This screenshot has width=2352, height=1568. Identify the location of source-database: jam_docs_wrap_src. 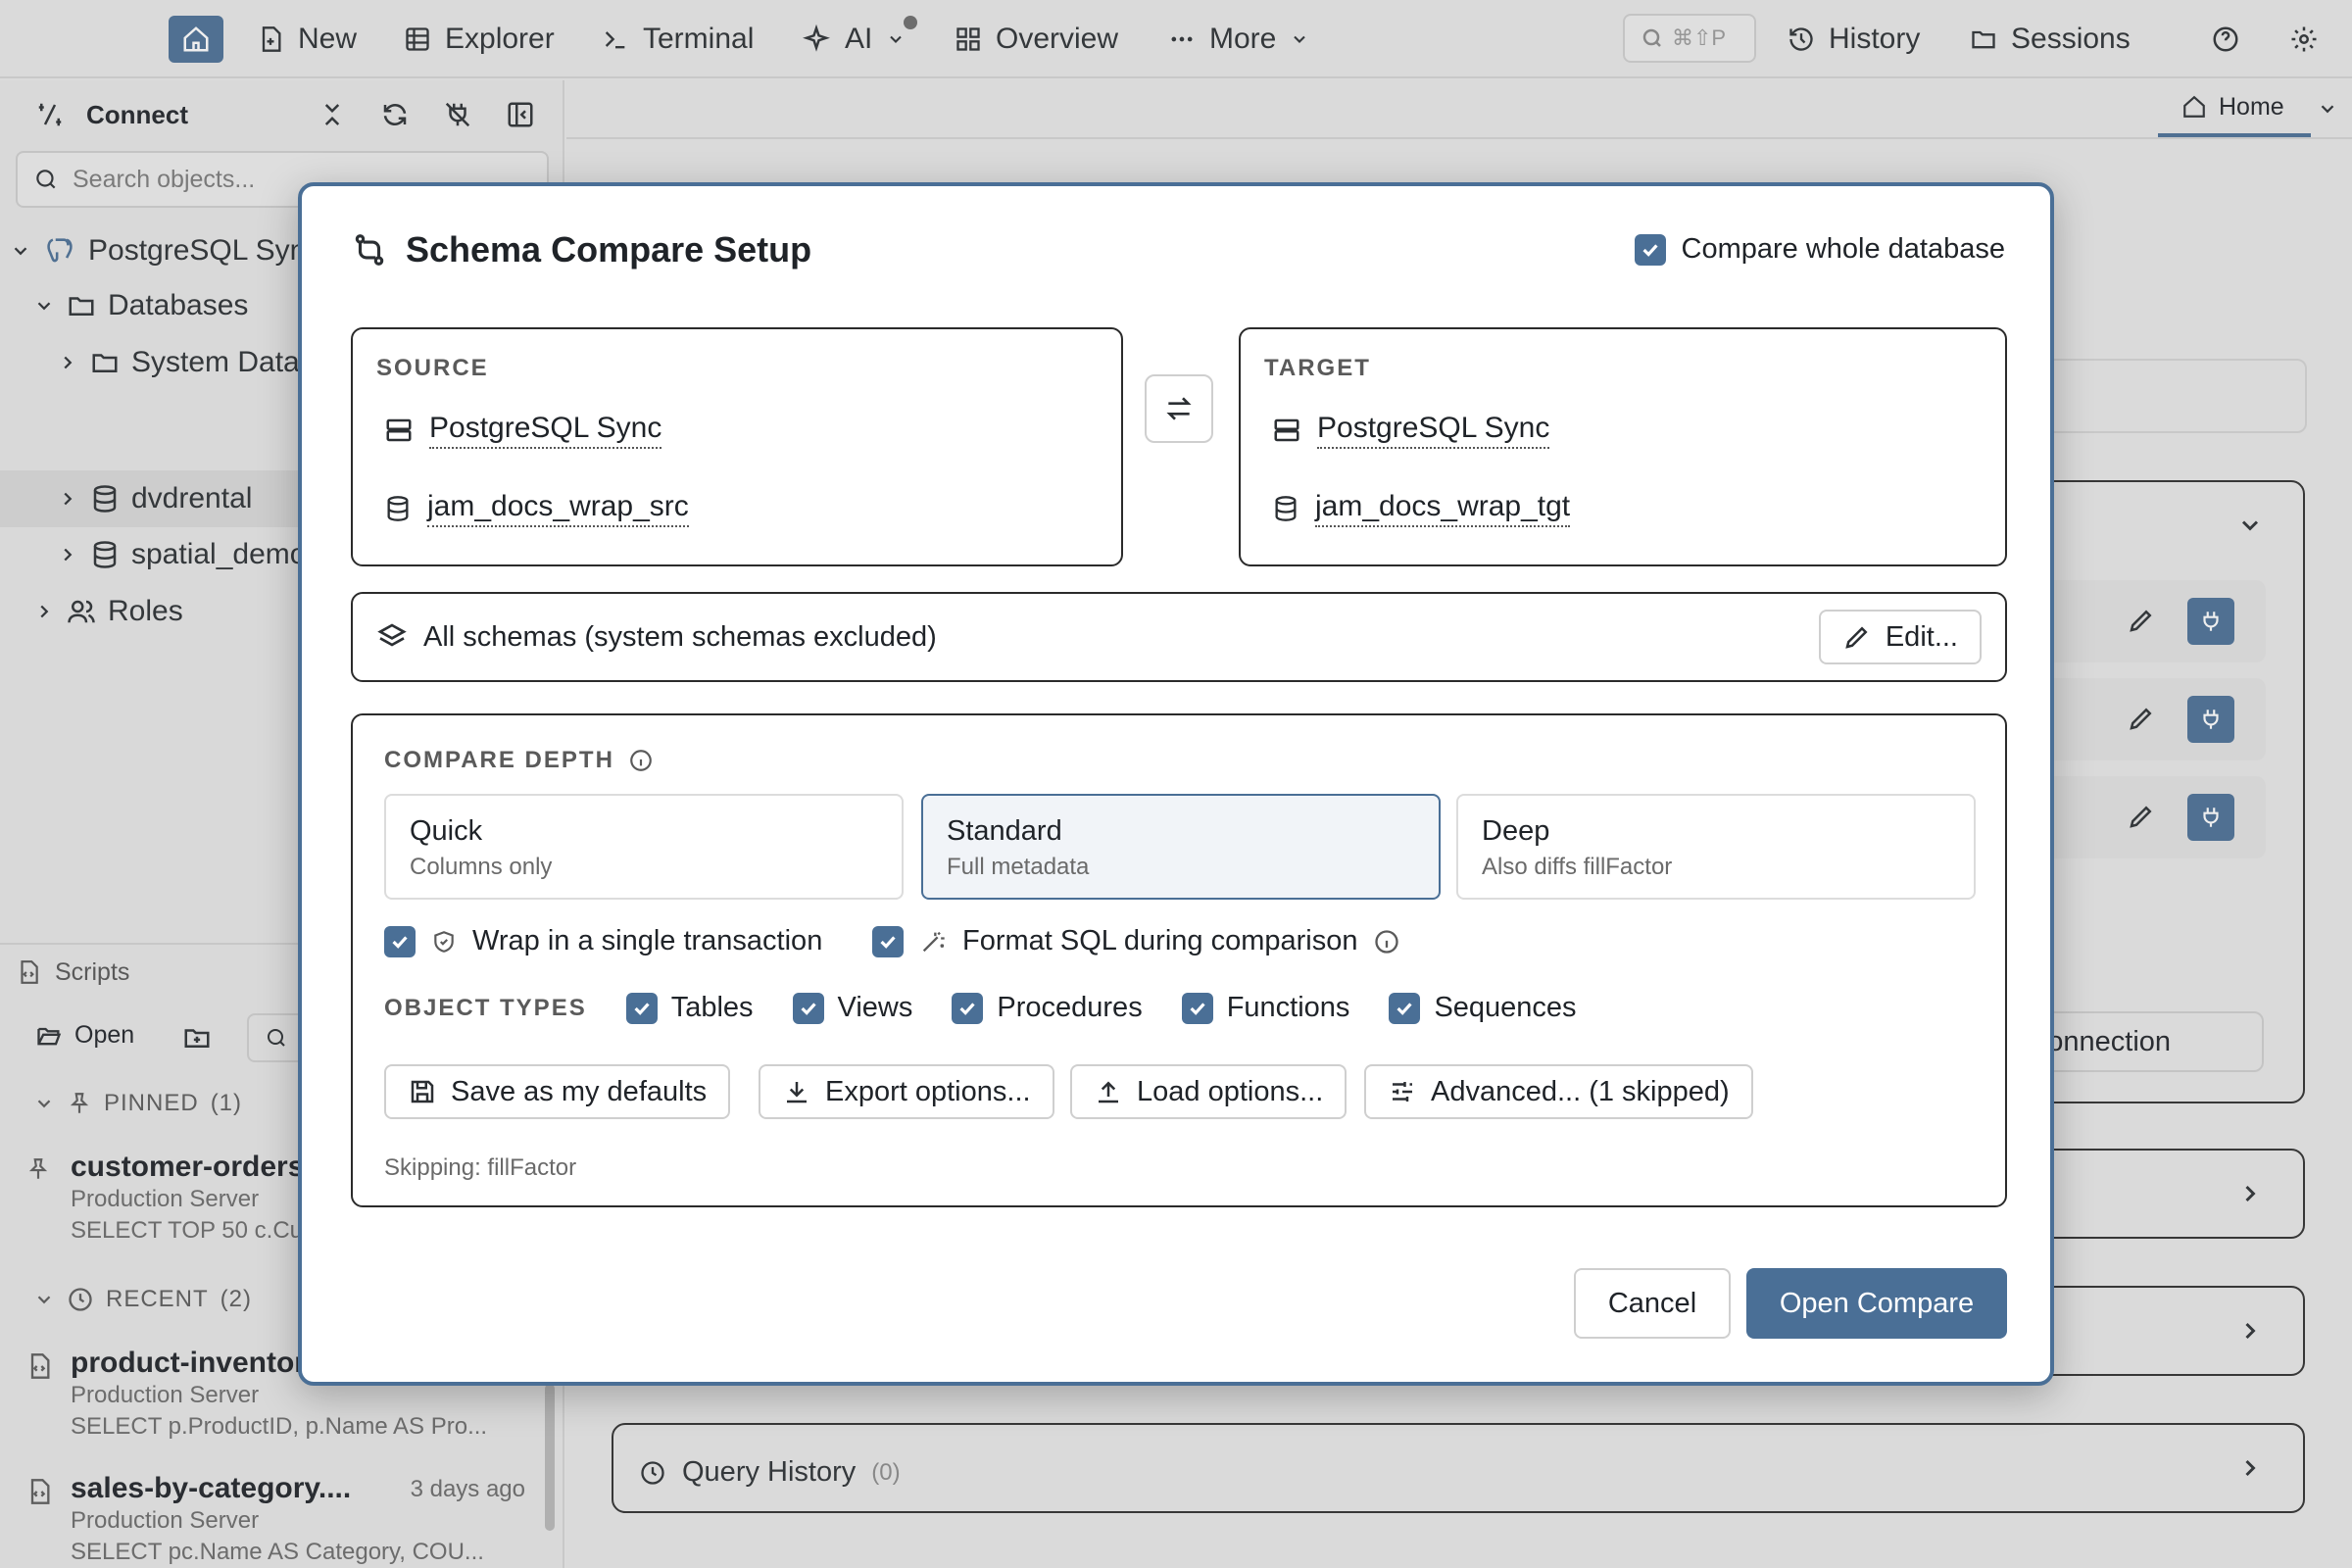
(558, 508).